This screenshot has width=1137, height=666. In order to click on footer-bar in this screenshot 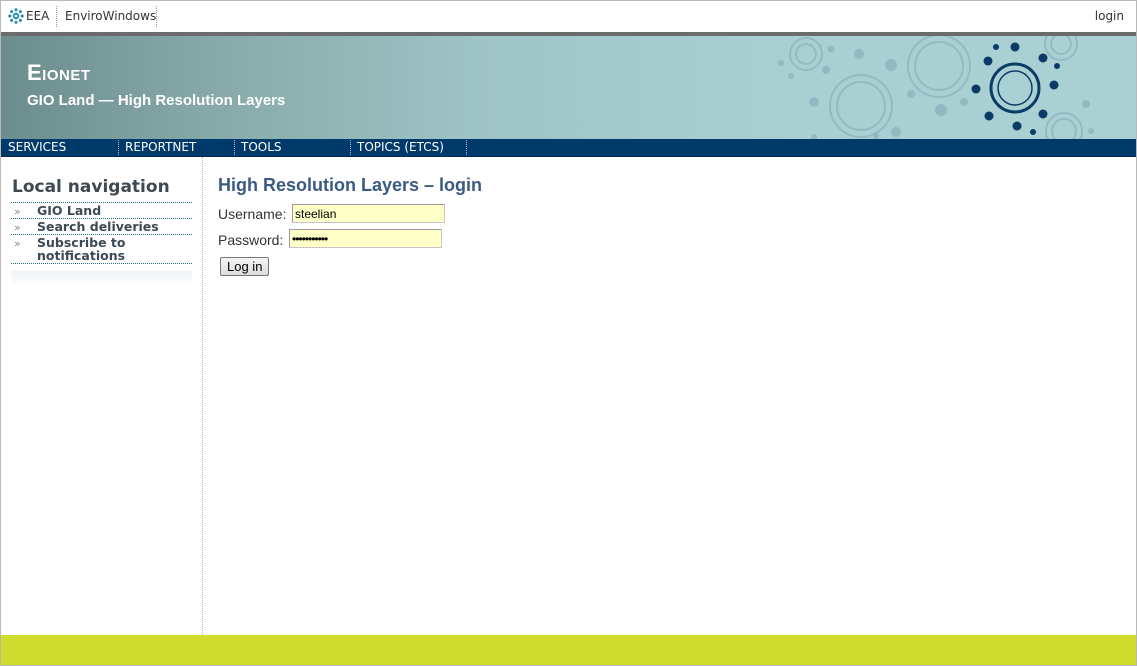, I will do `click(568, 650)`.